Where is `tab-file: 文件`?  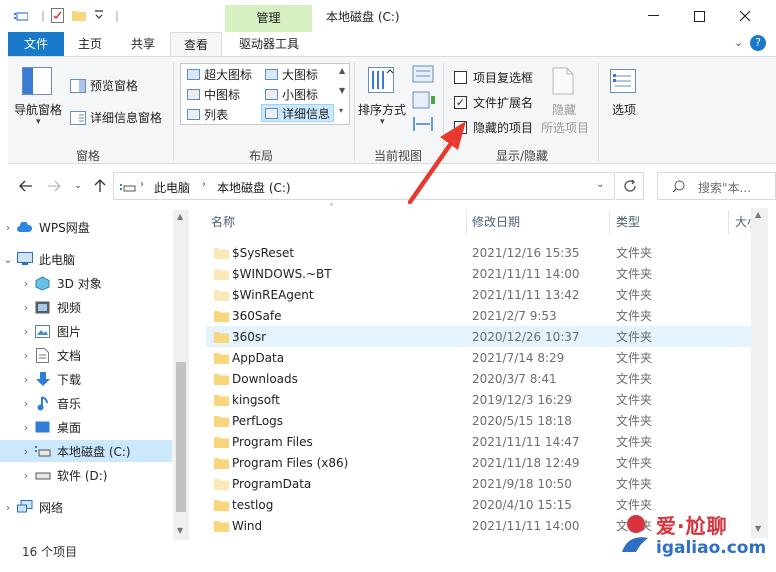
tab-file: 文件 is located at coordinates (36, 44).